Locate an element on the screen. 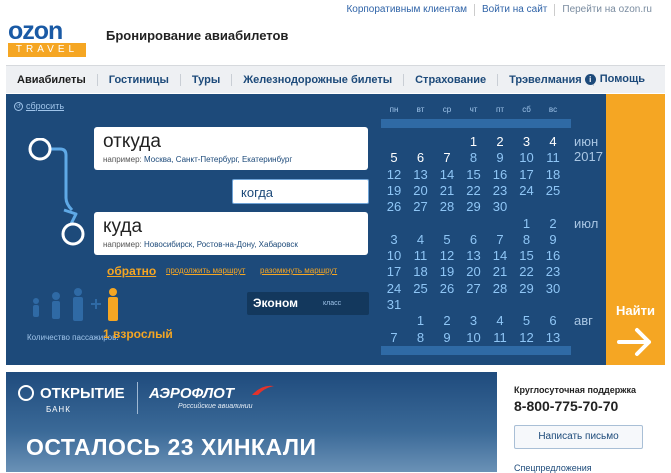  nav-item-hotels: Гостиницы is located at coordinates (139, 79).